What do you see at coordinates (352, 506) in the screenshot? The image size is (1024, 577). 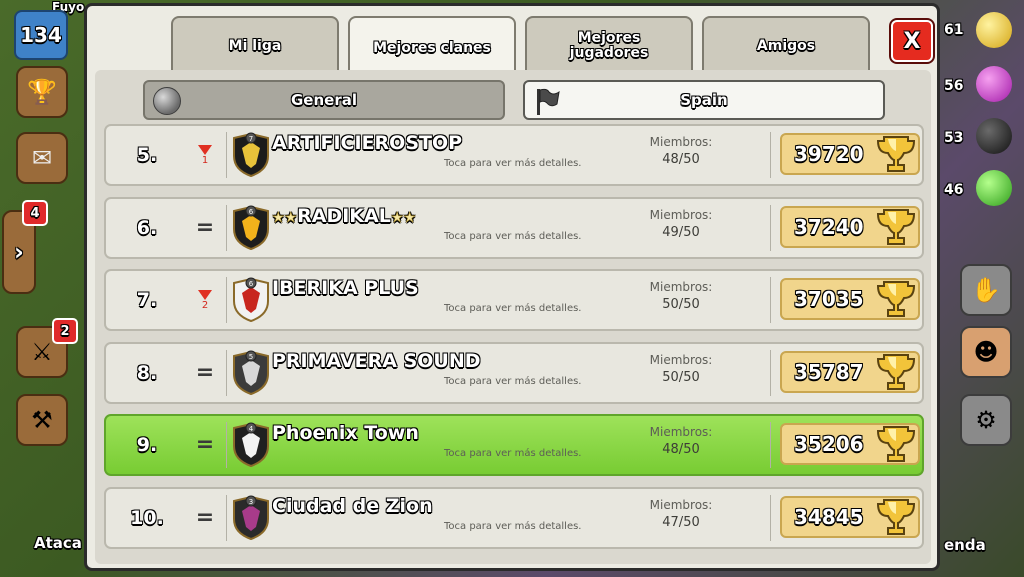 I see `clan-name: Ciudad de Zion` at bounding box center [352, 506].